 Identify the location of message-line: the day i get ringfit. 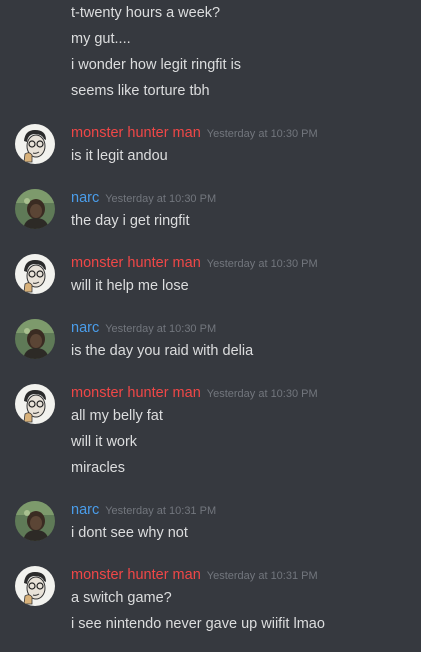
(130, 221).